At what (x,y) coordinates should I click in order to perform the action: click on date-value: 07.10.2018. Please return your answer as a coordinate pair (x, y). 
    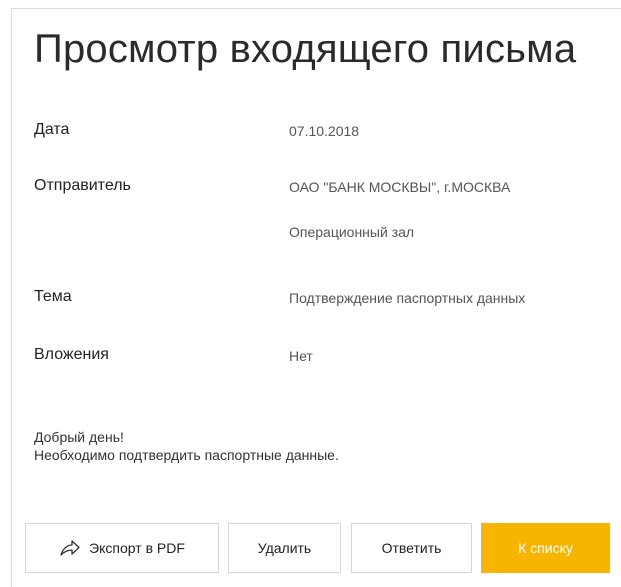
    Looking at the image, I should click on (324, 131).